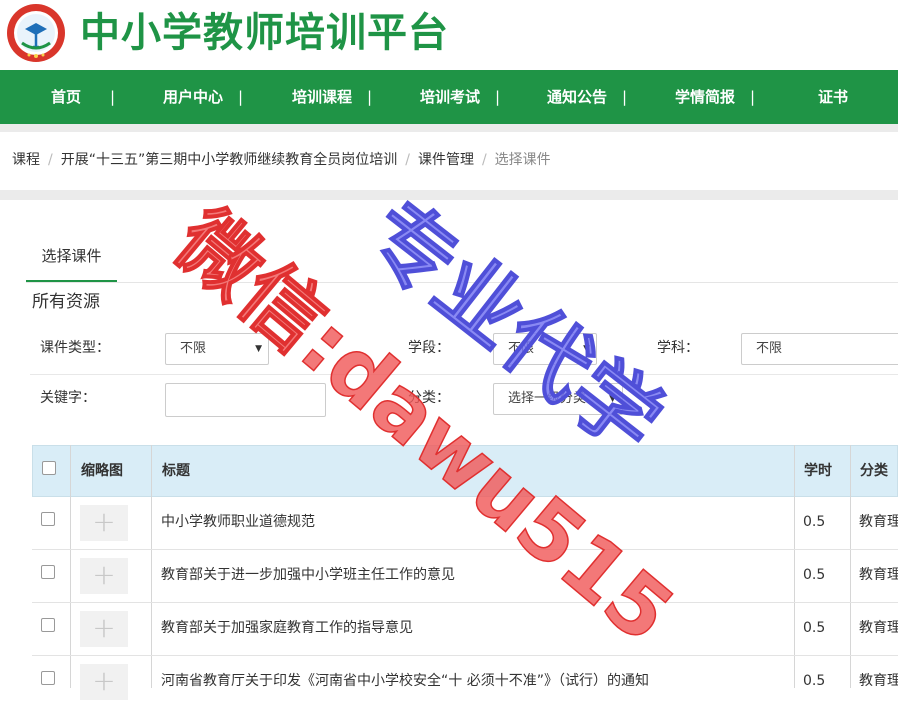 This screenshot has width=898, height=709. What do you see at coordinates (264, 33) in the screenshot?
I see `site-title: 中小学教师培训平台` at bounding box center [264, 33].